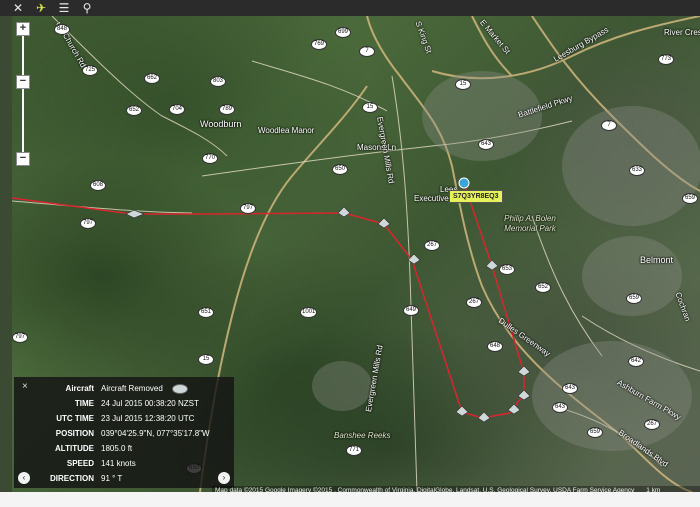 The width and height of the screenshot is (700, 507). What do you see at coordinates (150, 403) in the screenshot?
I see `info-value: 24 Jul 2015 00:38:20 NZST` at bounding box center [150, 403].